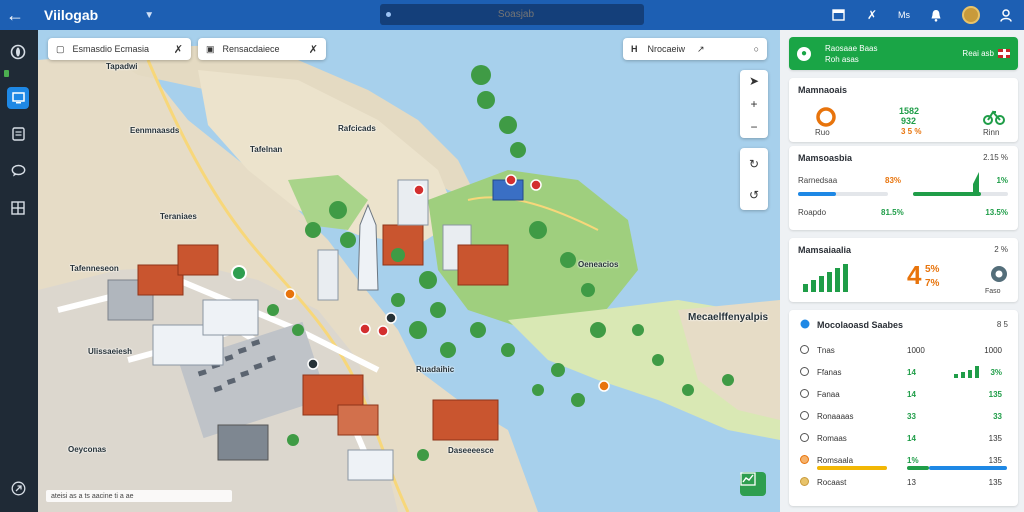  What do you see at coordinates (832, 438) in the screenshot?
I see `row-label: Romaas` at bounding box center [832, 438].